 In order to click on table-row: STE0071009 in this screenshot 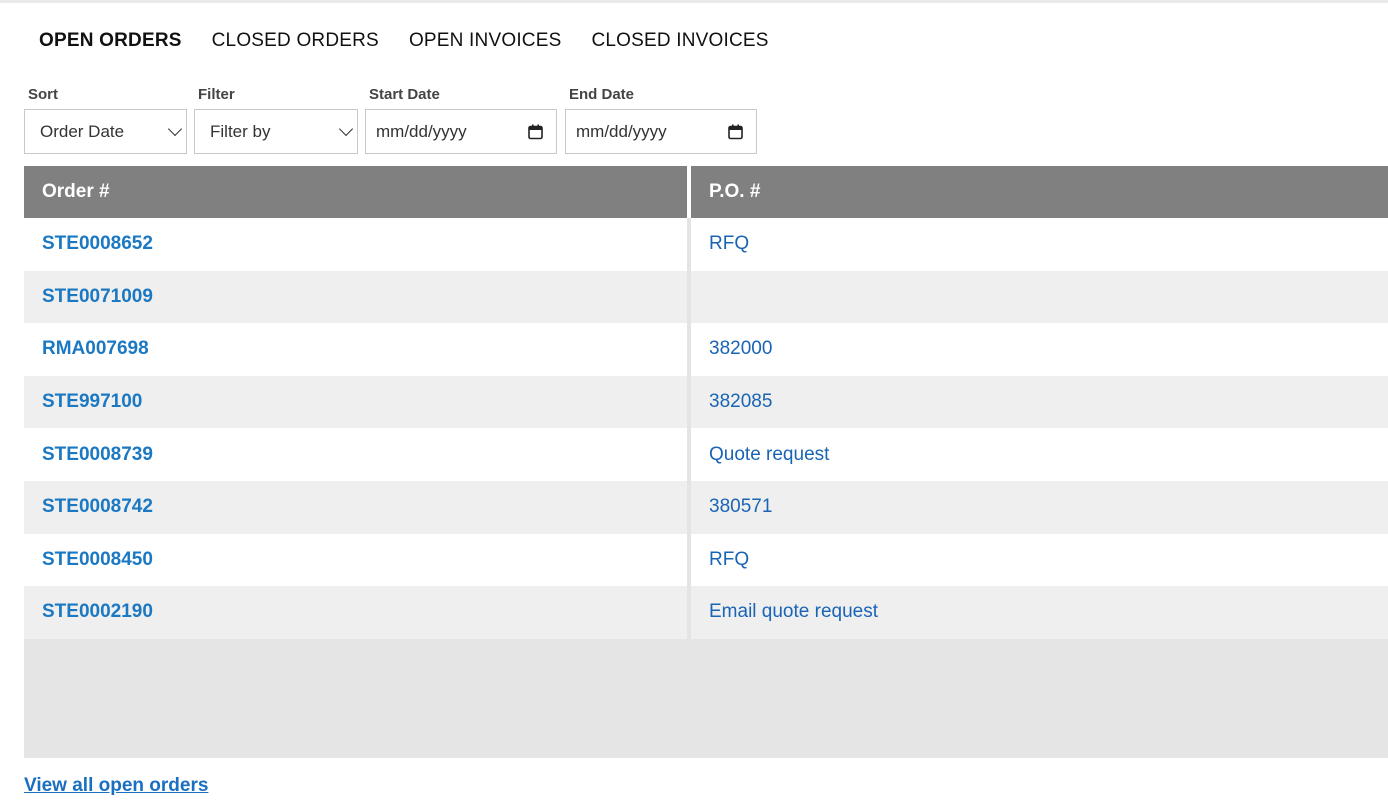, I will do `click(706, 297)`.